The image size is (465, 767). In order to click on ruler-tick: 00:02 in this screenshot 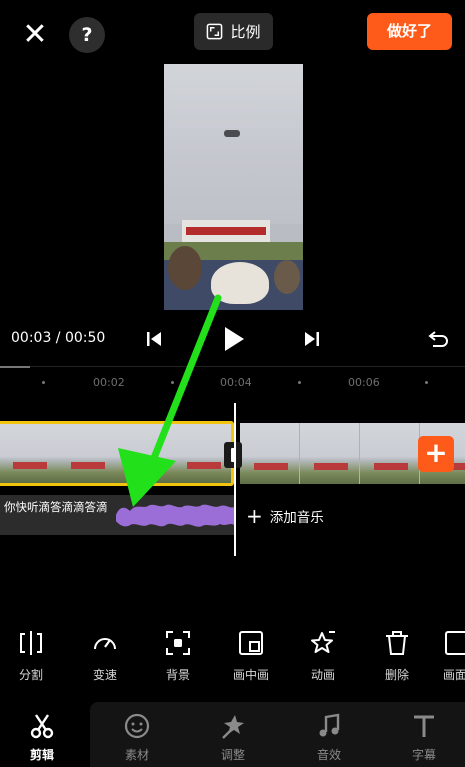, I will do `click(109, 382)`.